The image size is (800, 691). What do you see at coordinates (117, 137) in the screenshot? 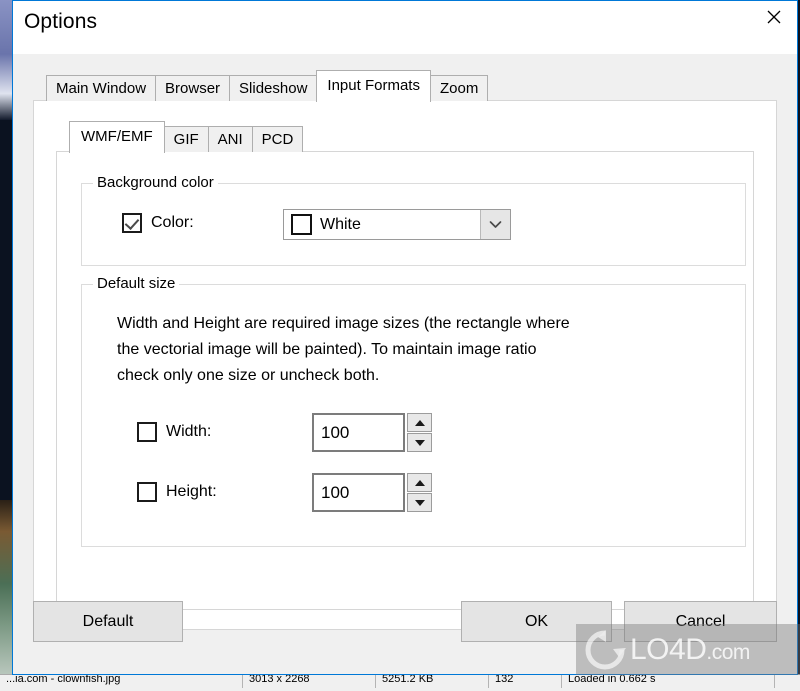
I see `tab-wmf-emf: WMF/EMF` at bounding box center [117, 137].